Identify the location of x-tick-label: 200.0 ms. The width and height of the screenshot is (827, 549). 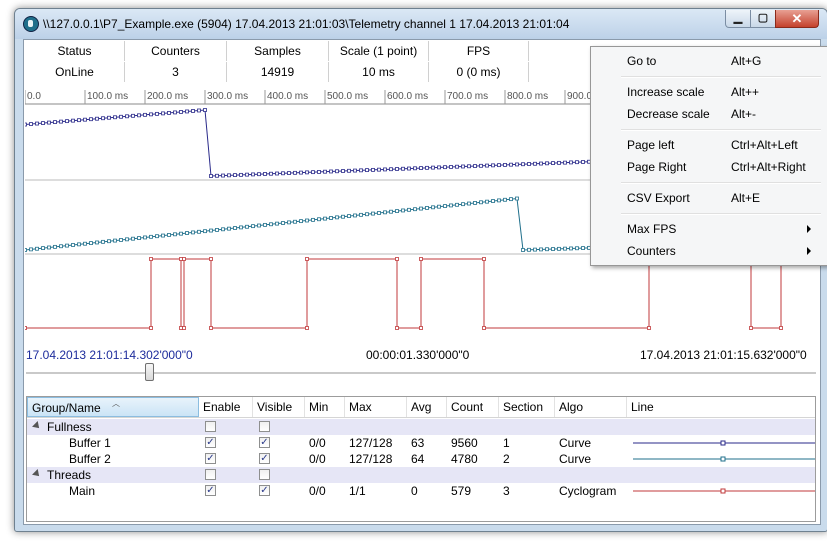
(167, 96).